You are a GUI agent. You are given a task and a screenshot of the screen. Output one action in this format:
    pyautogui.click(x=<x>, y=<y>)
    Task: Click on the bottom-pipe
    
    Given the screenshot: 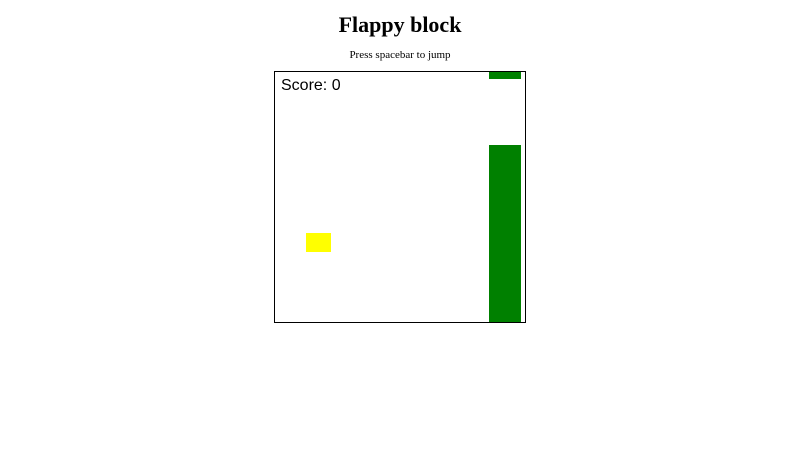 What is the action you would take?
    pyautogui.click(x=505, y=233)
    